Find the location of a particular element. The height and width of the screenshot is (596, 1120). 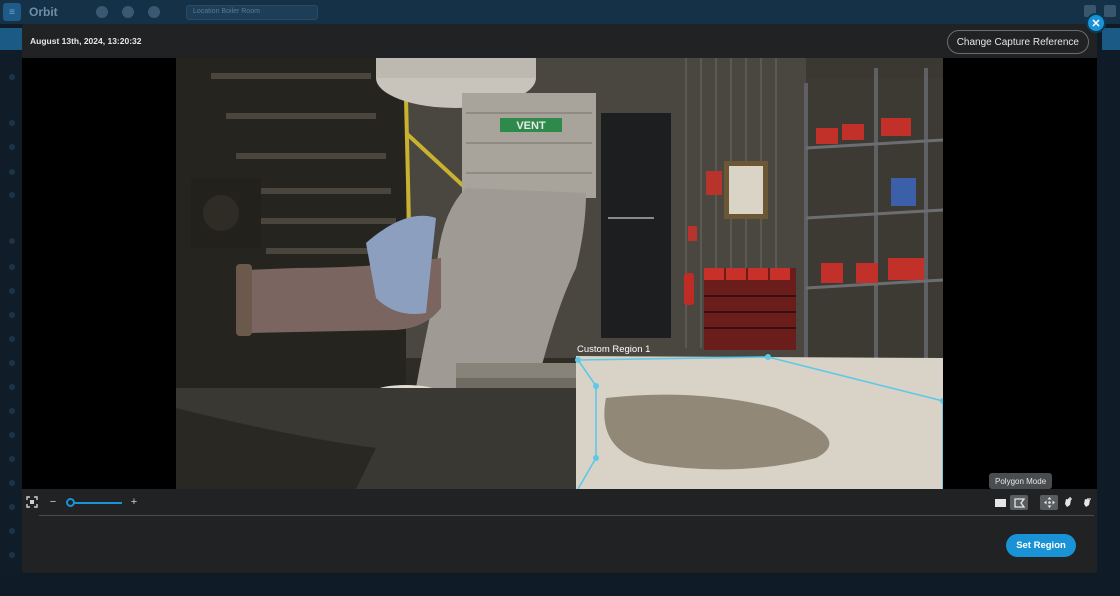

change-capture-reference-button: Change Capture Reference is located at coordinates (1017, 42).